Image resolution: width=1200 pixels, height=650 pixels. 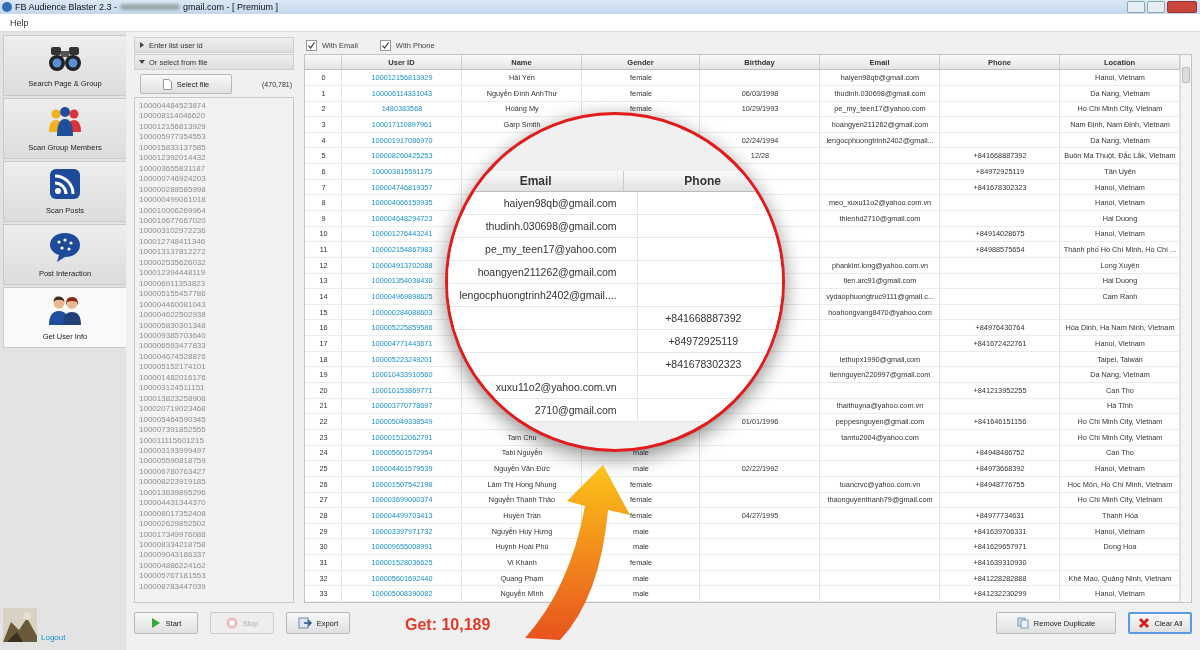 I want to click on app-icon, so click(x=7, y=7).